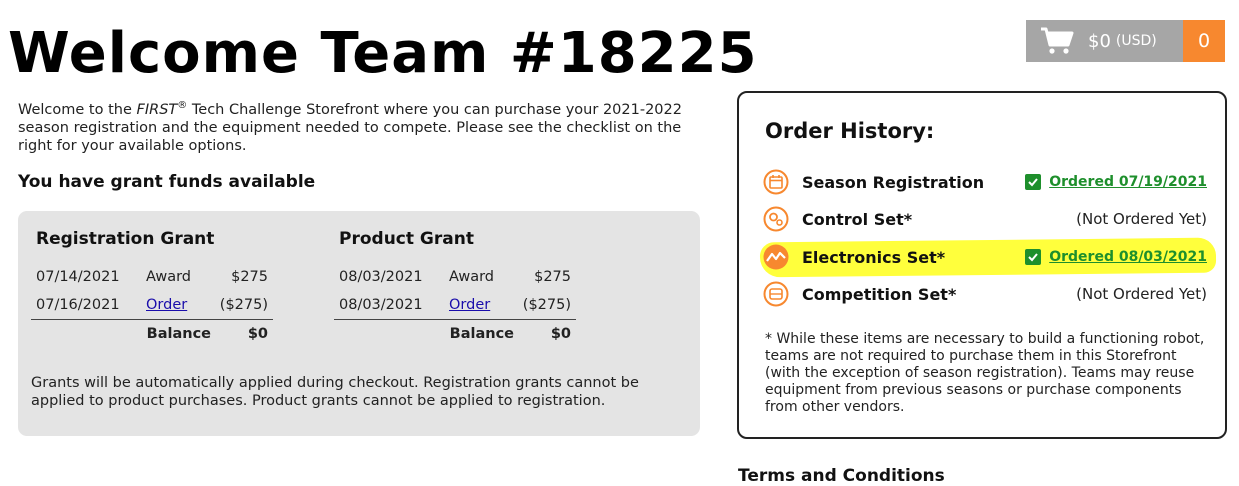 Image resolution: width=1239 pixels, height=486 pixels. What do you see at coordinates (857, 219) in the screenshot?
I see `order-item-name: Control Set*` at bounding box center [857, 219].